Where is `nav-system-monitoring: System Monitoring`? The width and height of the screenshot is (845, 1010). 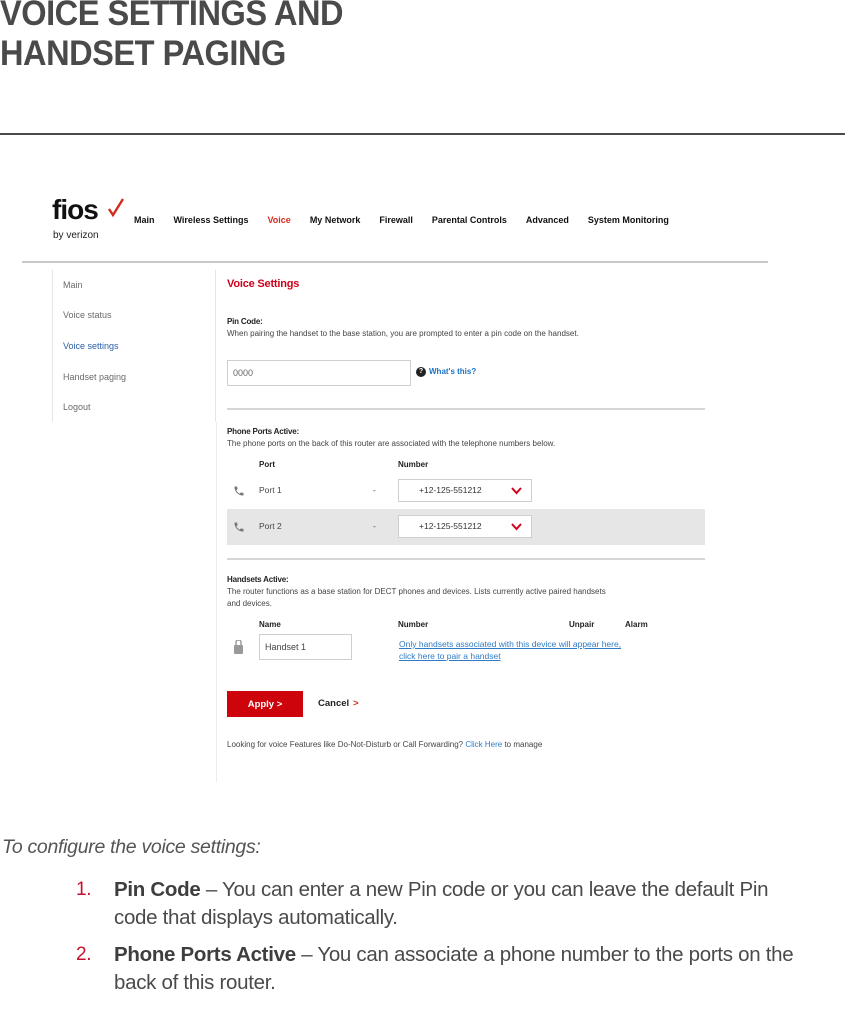 nav-system-monitoring: System Monitoring is located at coordinates (628, 220).